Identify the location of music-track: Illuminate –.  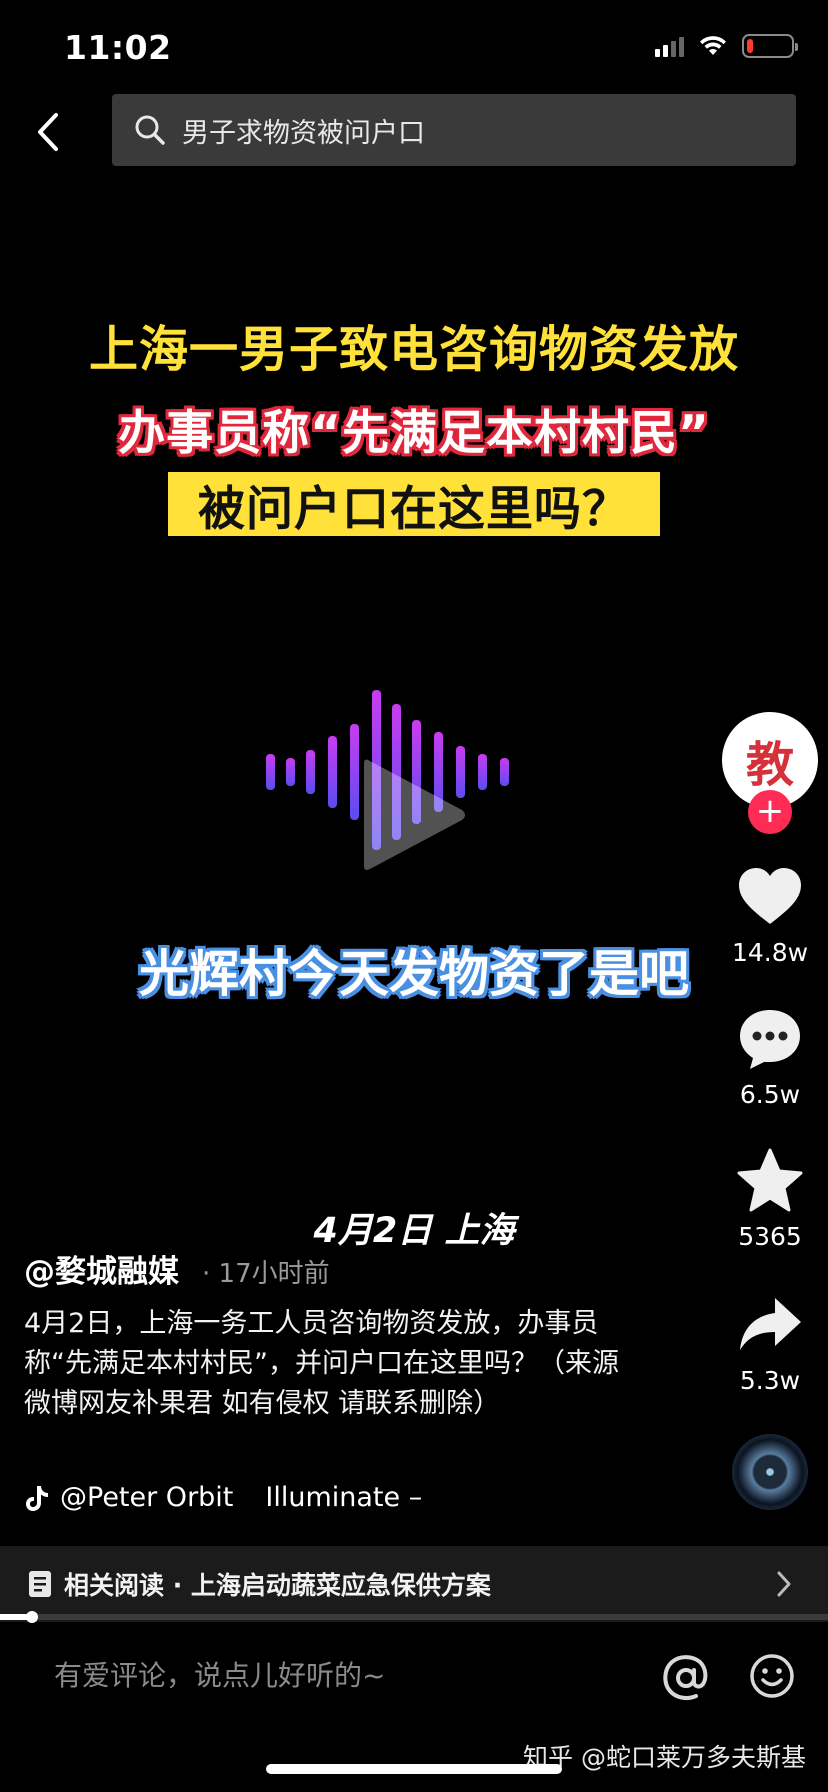
(344, 1497).